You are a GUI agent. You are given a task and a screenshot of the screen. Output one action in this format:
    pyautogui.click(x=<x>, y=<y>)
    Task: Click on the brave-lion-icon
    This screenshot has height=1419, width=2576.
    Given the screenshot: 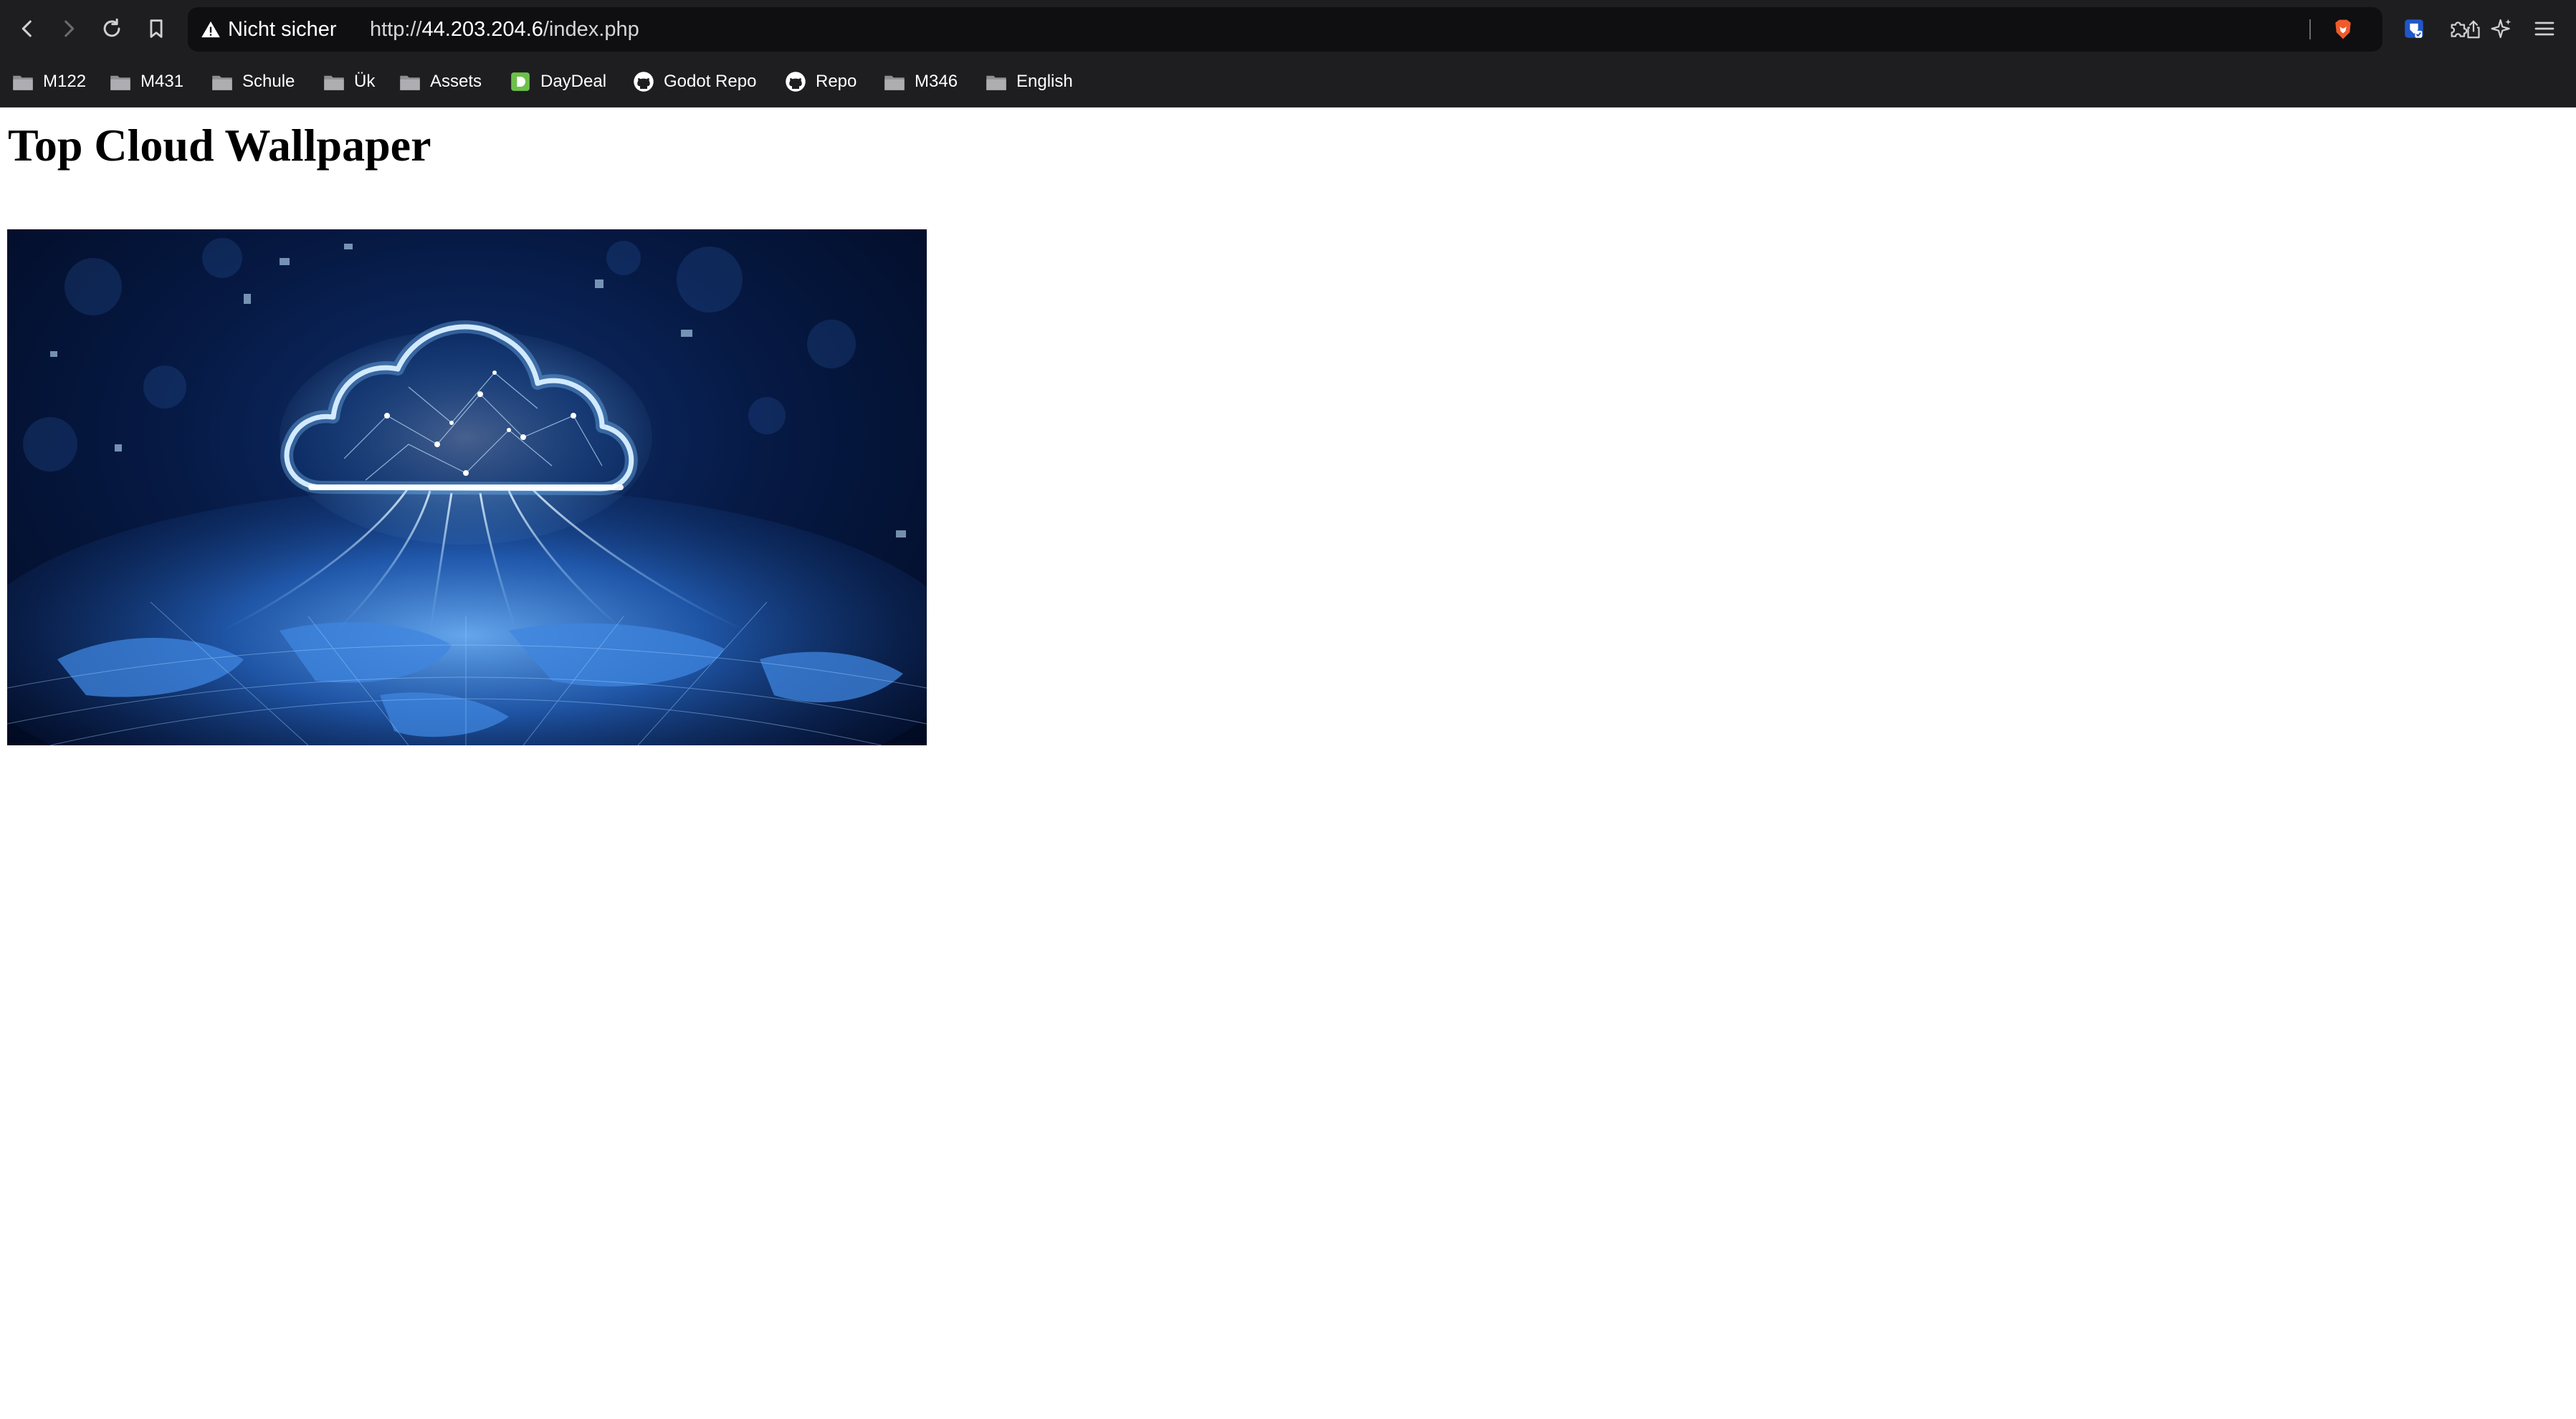 What is the action you would take?
    pyautogui.click(x=2343, y=29)
    